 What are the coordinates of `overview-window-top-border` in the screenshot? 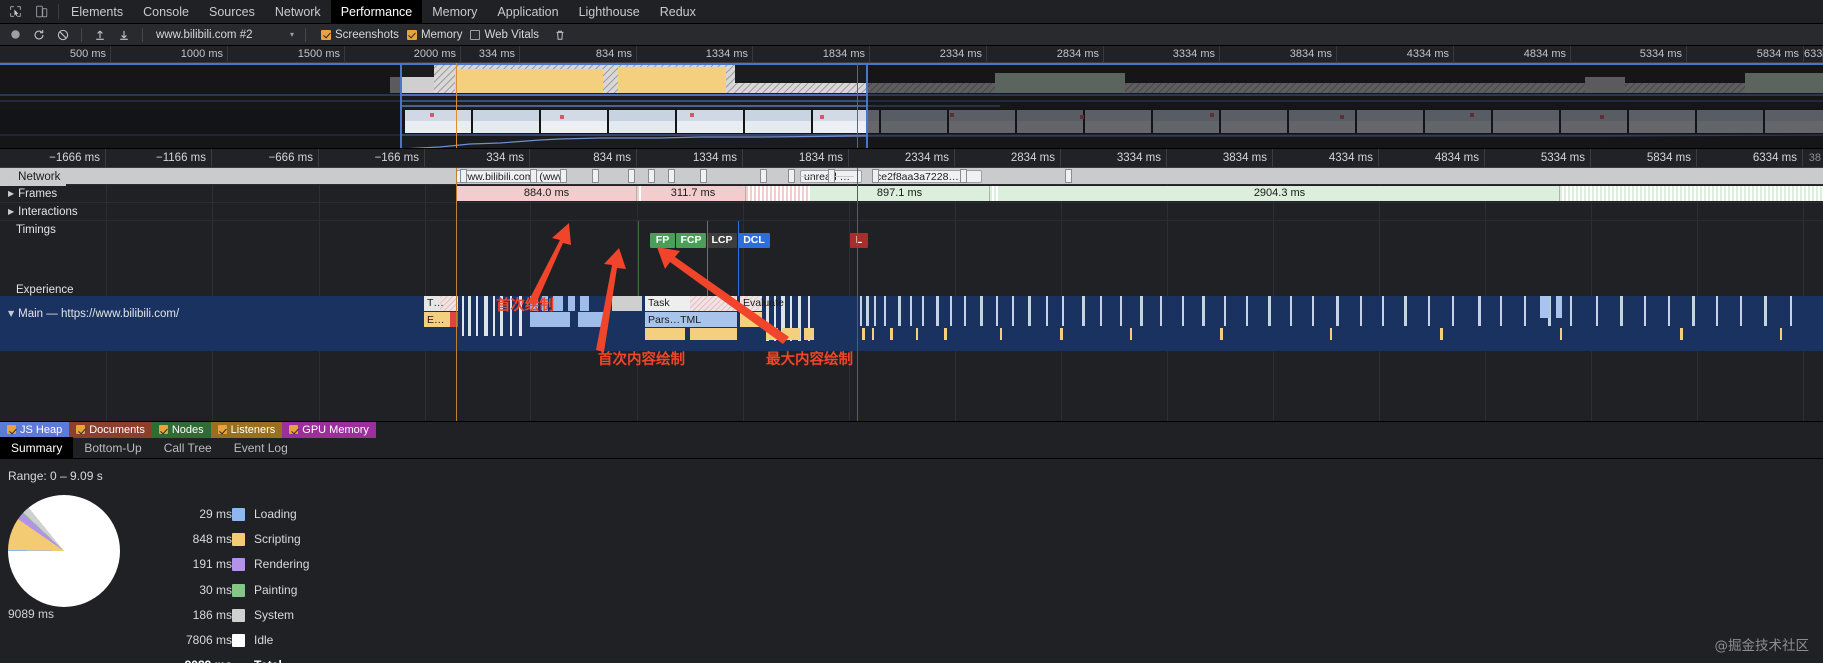 It's located at (911, 64).